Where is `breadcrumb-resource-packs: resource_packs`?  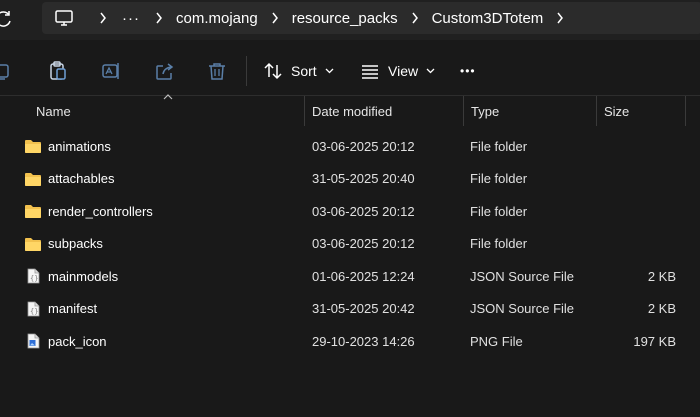 breadcrumb-resource-packs: resource_packs is located at coordinates (345, 18).